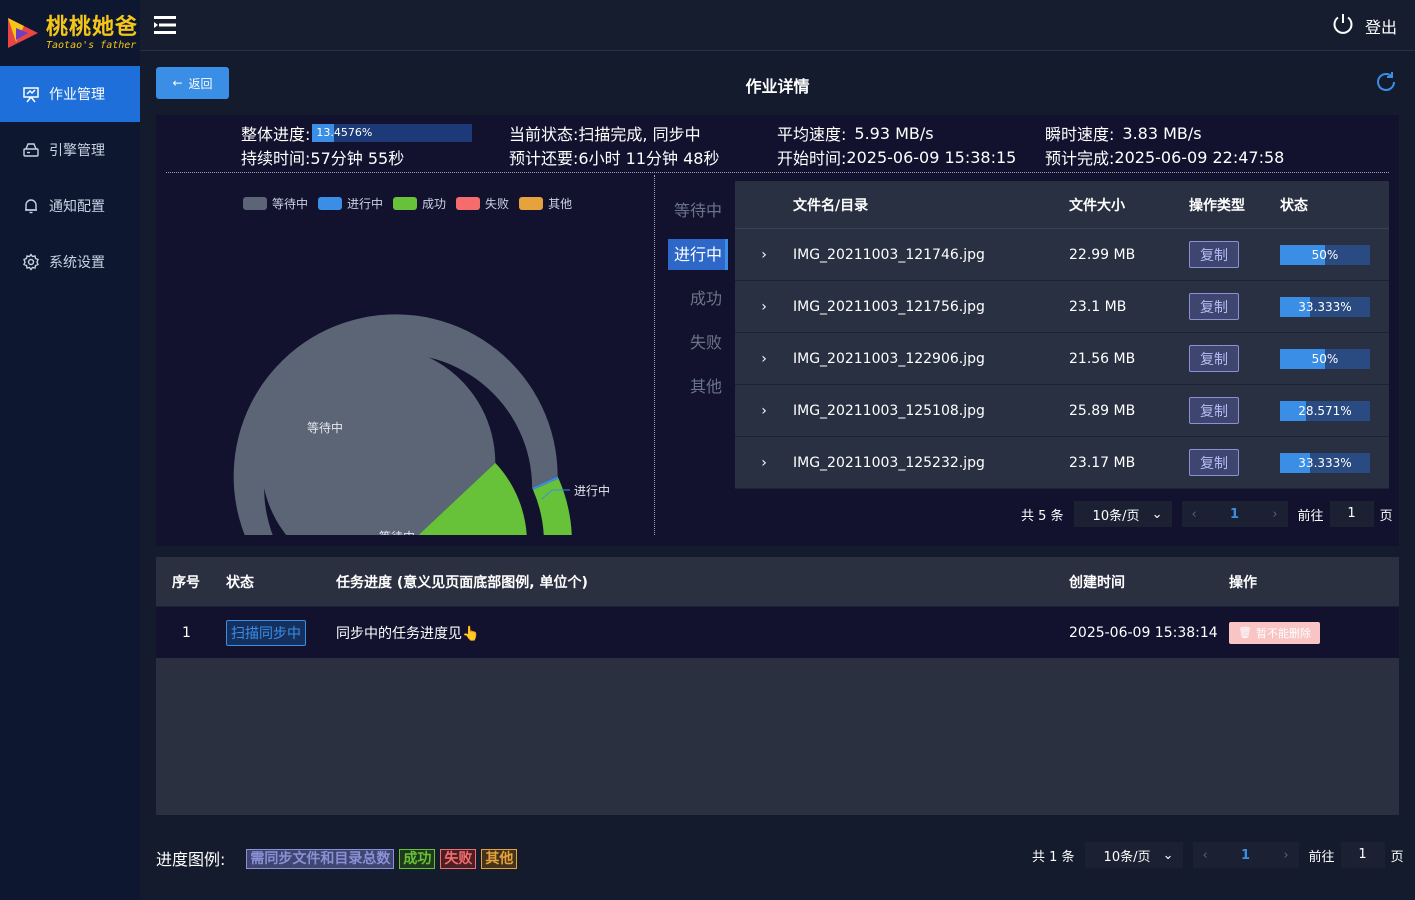 The width and height of the screenshot is (1415, 900). I want to click on avg-speed-label: 平均速度:, so click(812, 134).